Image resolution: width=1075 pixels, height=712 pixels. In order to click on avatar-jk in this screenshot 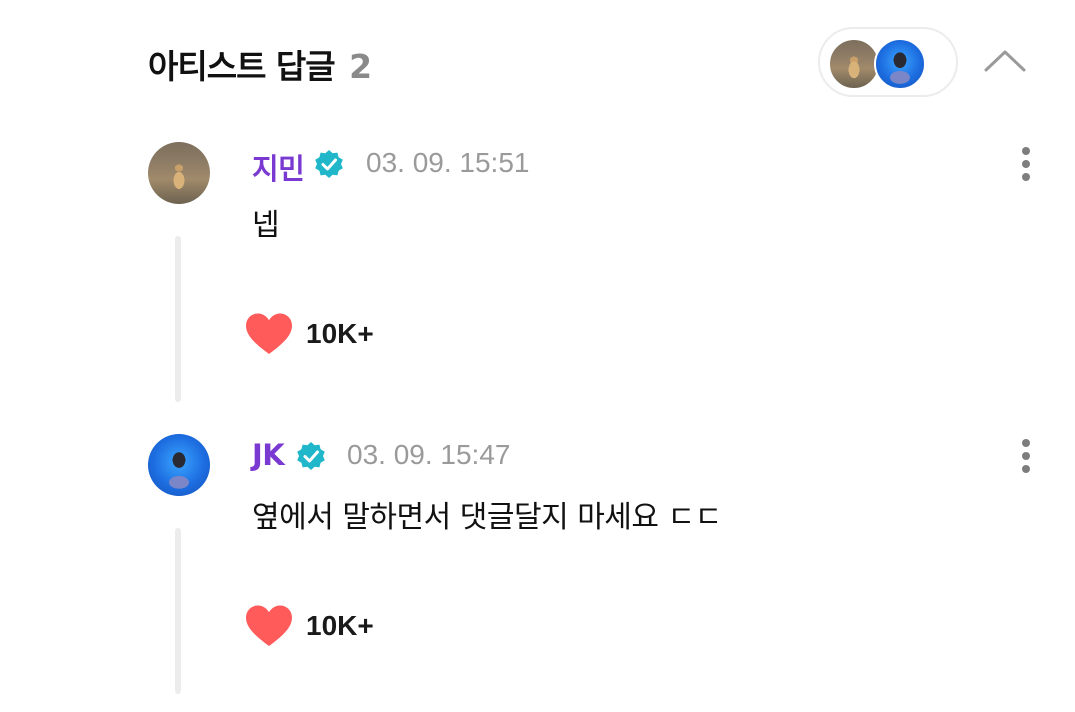, I will do `click(179, 465)`.